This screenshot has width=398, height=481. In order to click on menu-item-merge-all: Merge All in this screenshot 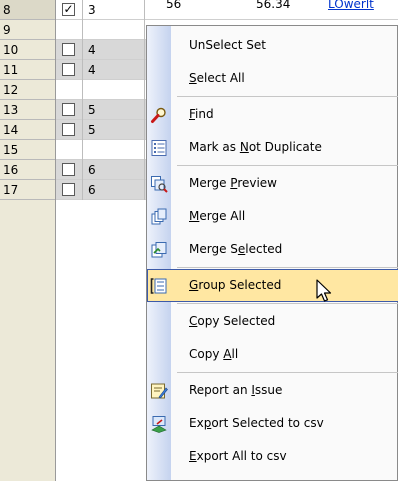, I will do `click(272, 216)`.